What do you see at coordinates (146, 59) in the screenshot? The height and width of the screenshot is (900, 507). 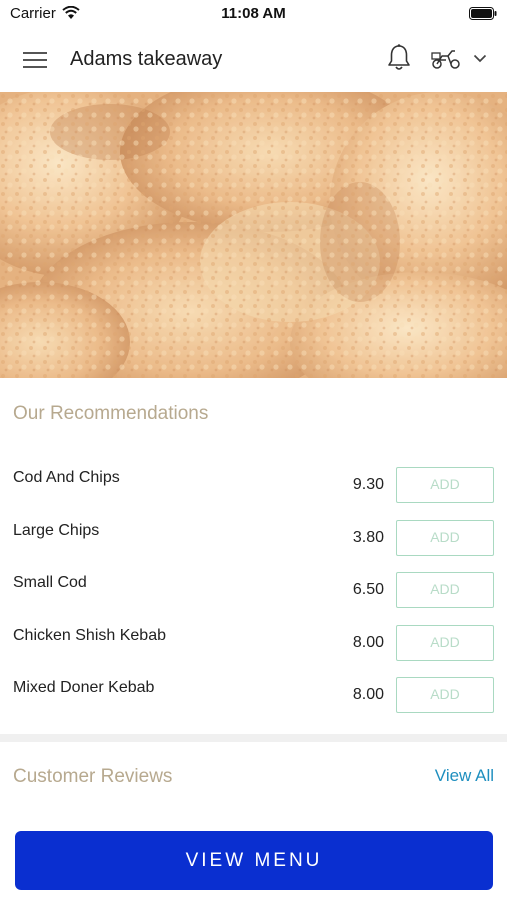 I see `page-title: Adams takeaway` at bounding box center [146, 59].